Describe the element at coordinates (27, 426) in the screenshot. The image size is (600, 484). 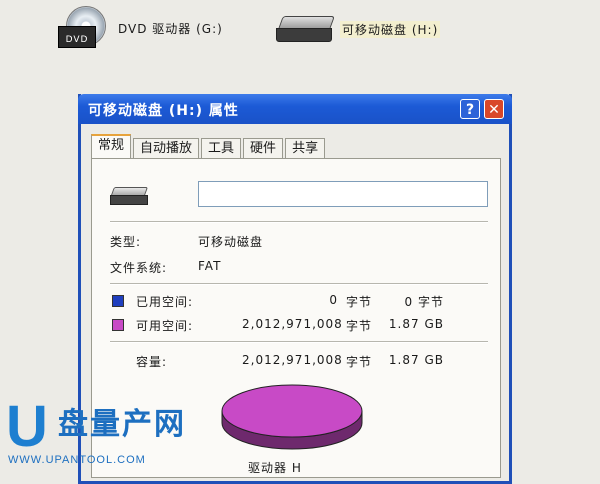
I see `watermark-logo-letter: U` at that location.